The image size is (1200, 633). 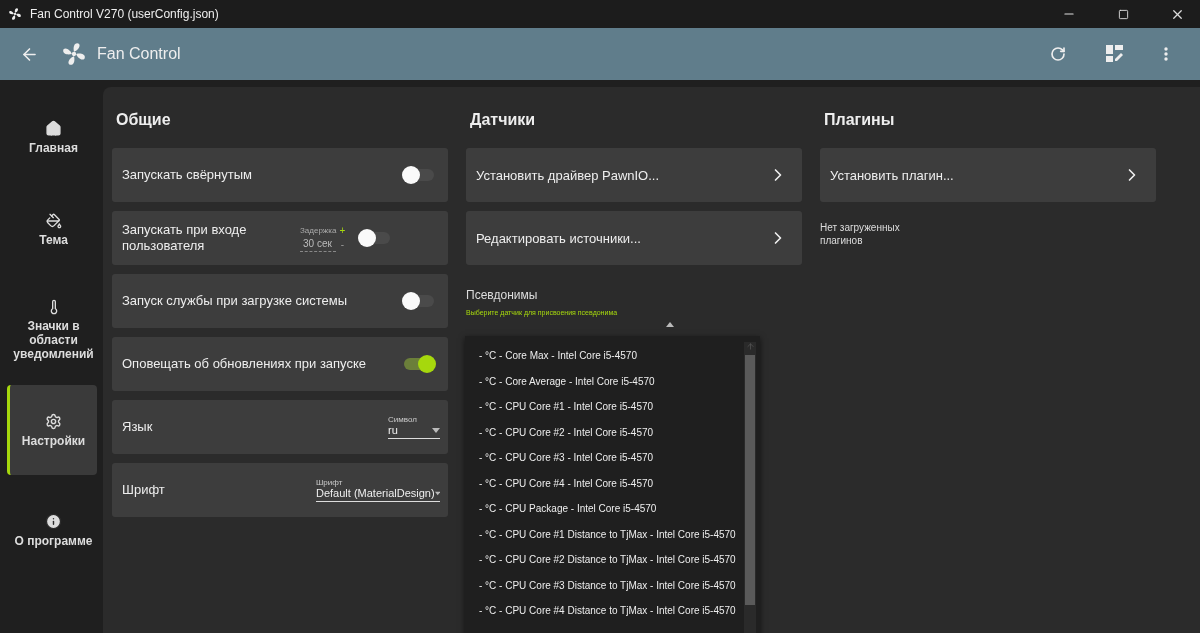 I want to click on more-icon, so click(x=1166, y=54).